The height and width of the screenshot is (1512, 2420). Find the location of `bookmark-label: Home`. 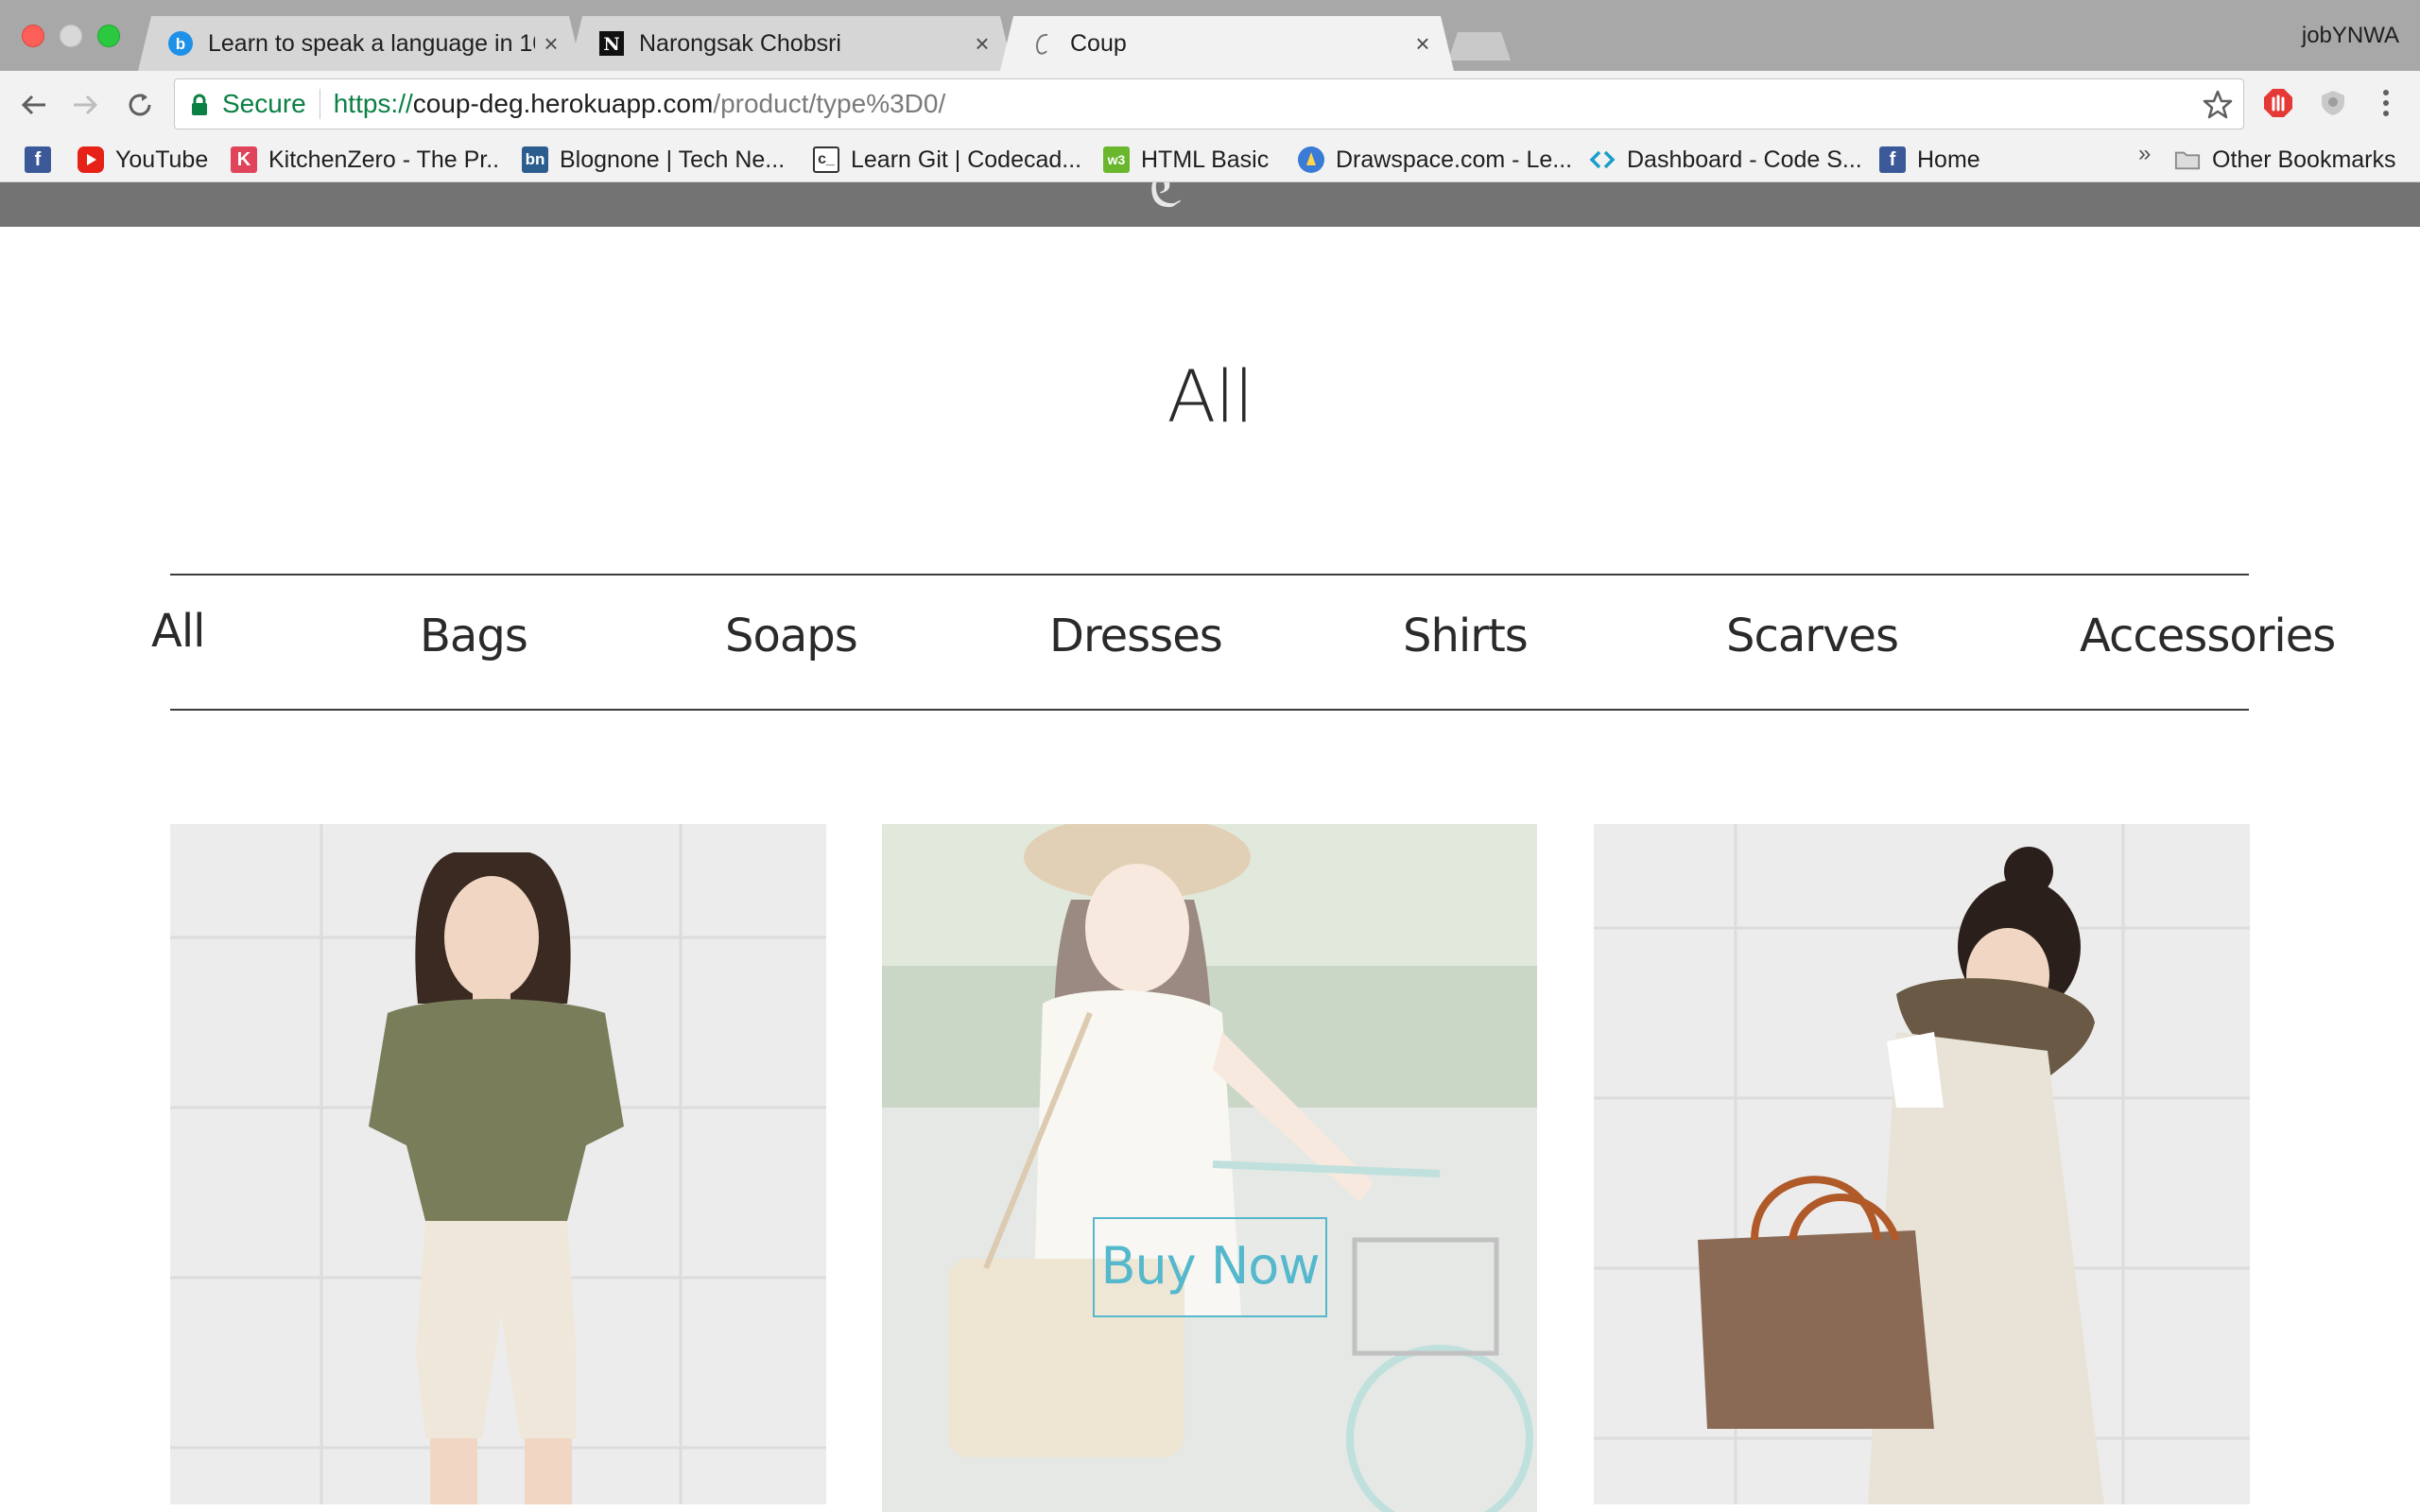

bookmark-label: Home is located at coordinates (1949, 159).